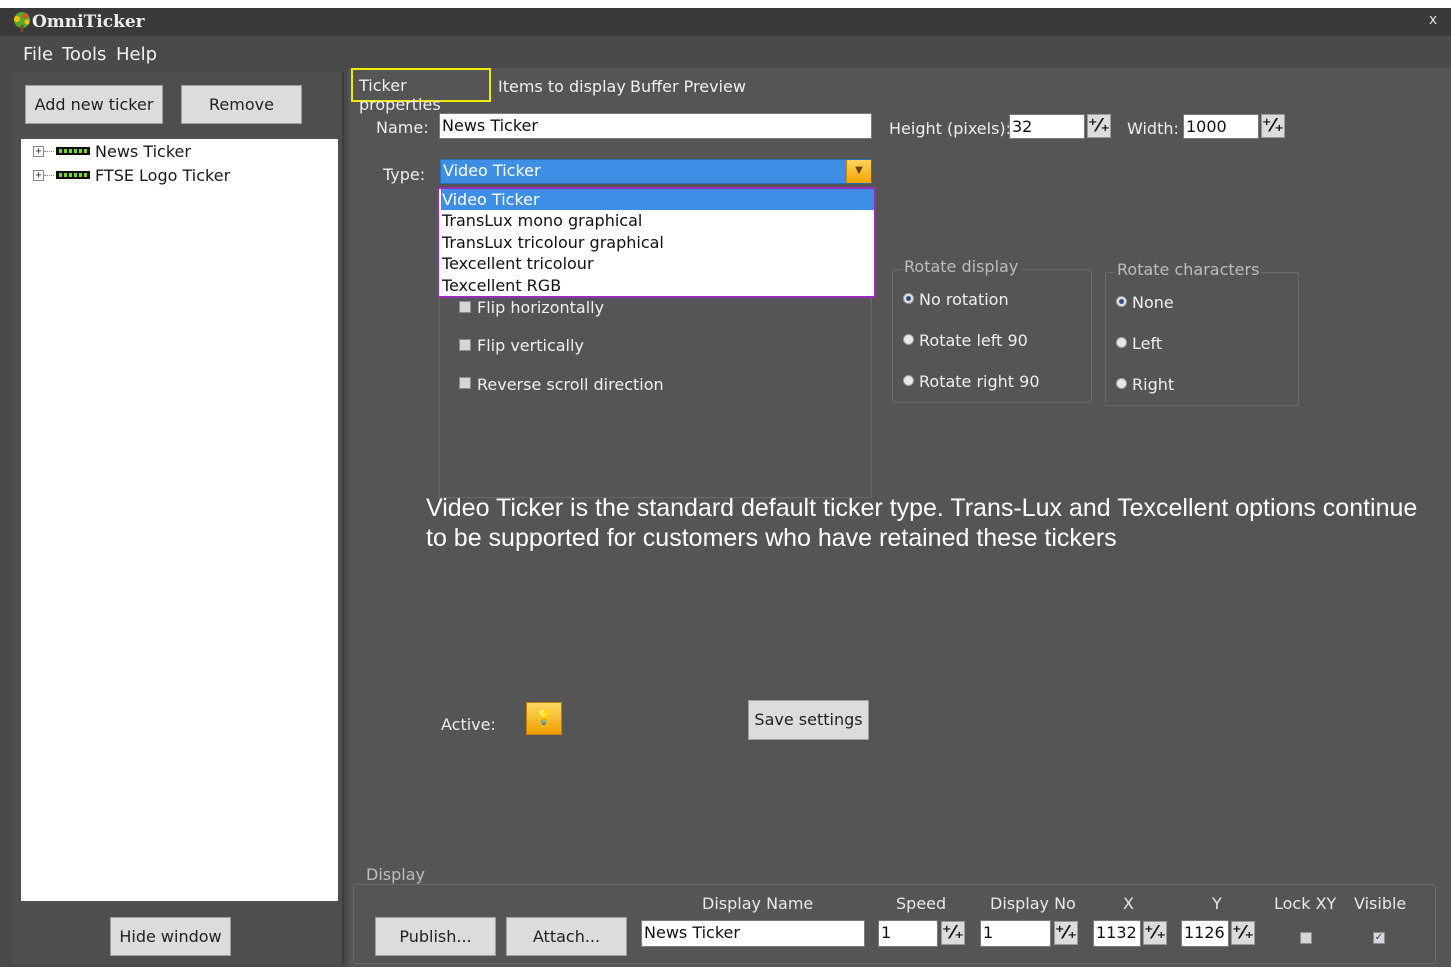  Describe the element at coordinates (38, 54) in the screenshot. I see `menu-file: File` at that location.